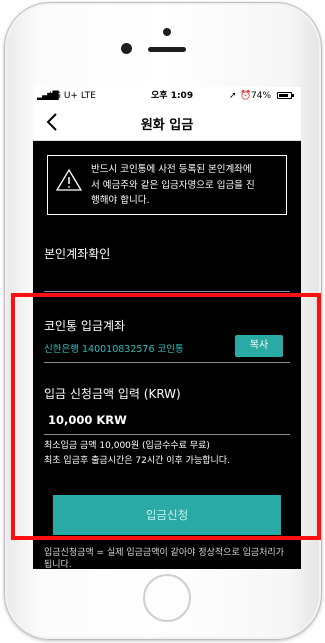 Image resolution: width=325 pixels, height=643 pixels. Describe the element at coordinates (246, 96) in the screenshot. I see `alarm-icon: ⏰` at that location.